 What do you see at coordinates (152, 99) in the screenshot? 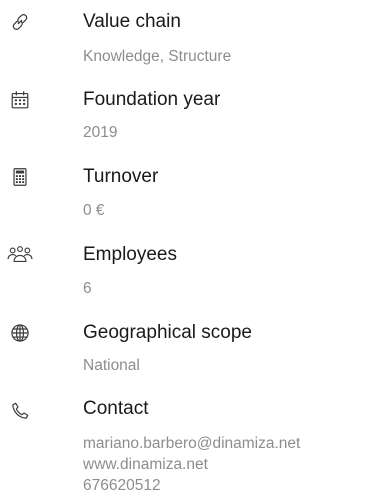
I see `foundation-year-label: Foundation year` at bounding box center [152, 99].